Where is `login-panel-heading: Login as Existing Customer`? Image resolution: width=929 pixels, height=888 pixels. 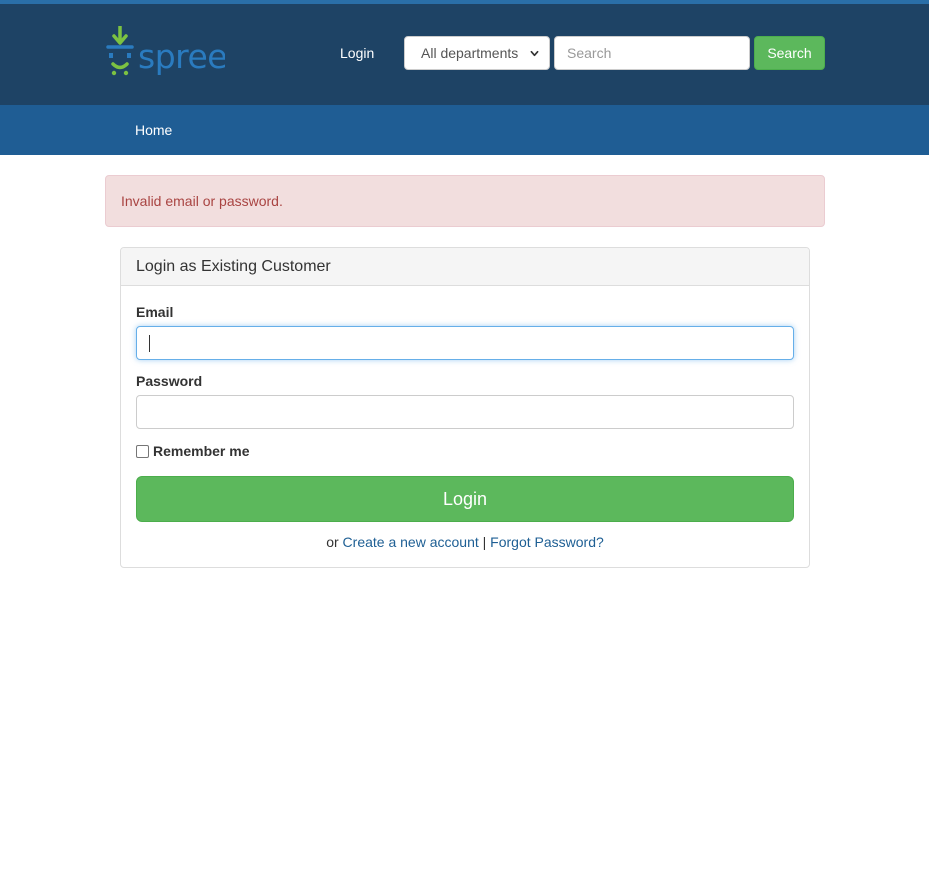 login-panel-heading: Login as Existing Customer is located at coordinates (465, 267).